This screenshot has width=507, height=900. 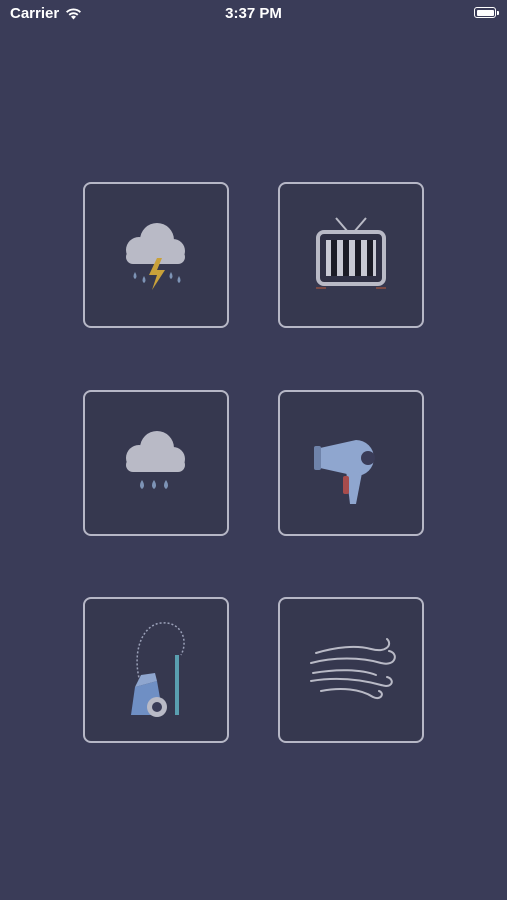 I want to click on vacuum-cleaner-icon, so click(x=158, y=669).